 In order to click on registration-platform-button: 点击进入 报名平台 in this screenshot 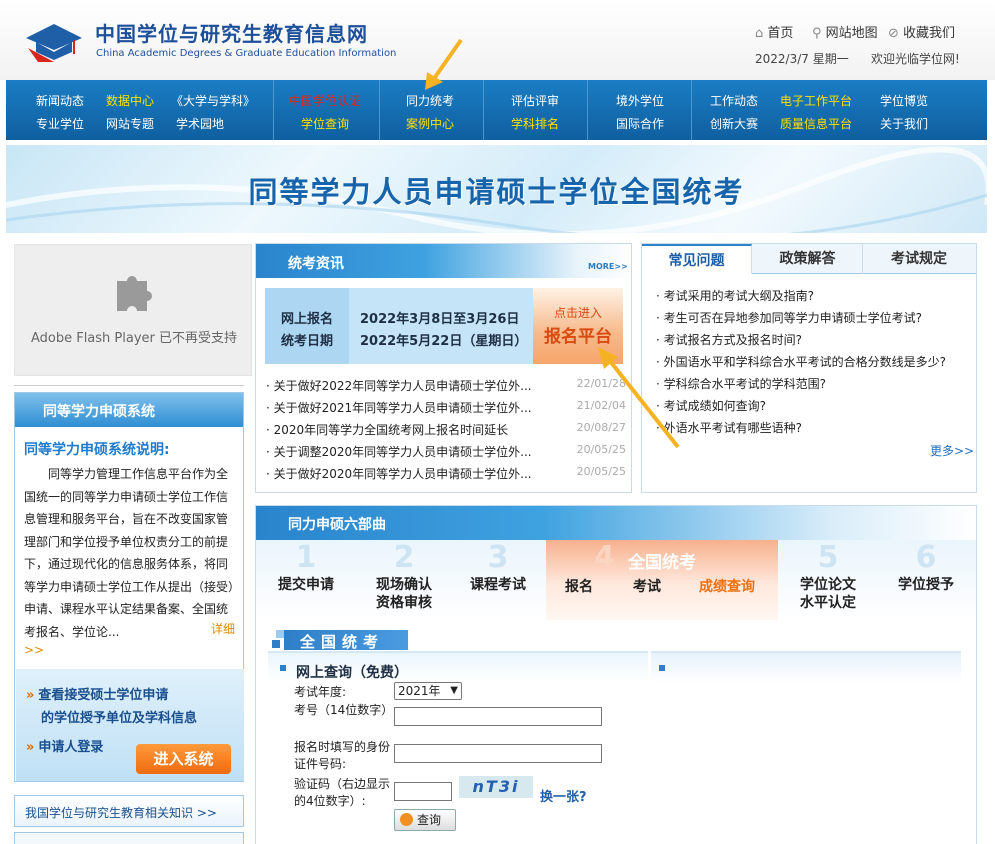, I will do `click(578, 326)`.